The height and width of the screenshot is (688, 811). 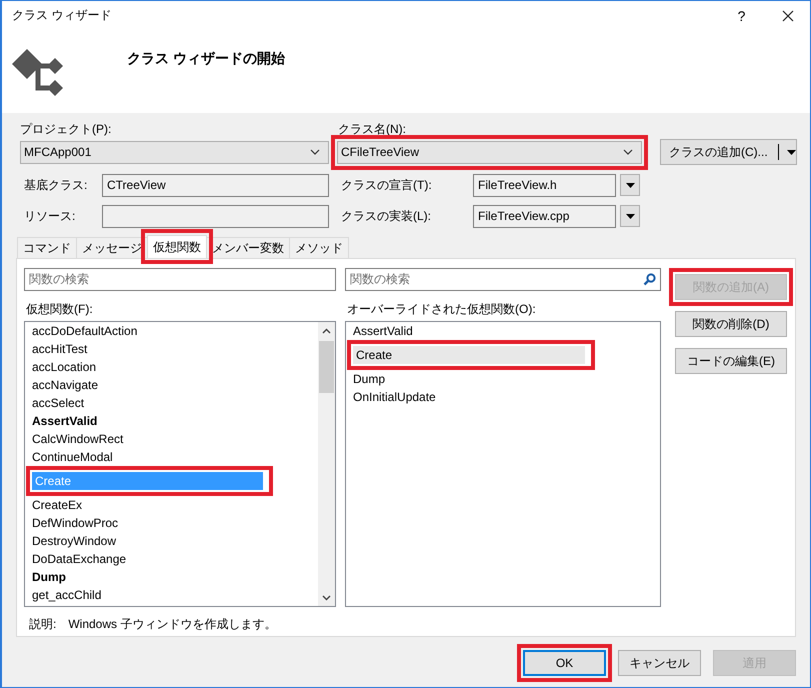 What do you see at coordinates (47, 247) in the screenshot?
I see `tab: コマンド` at bounding box center [47, 247].